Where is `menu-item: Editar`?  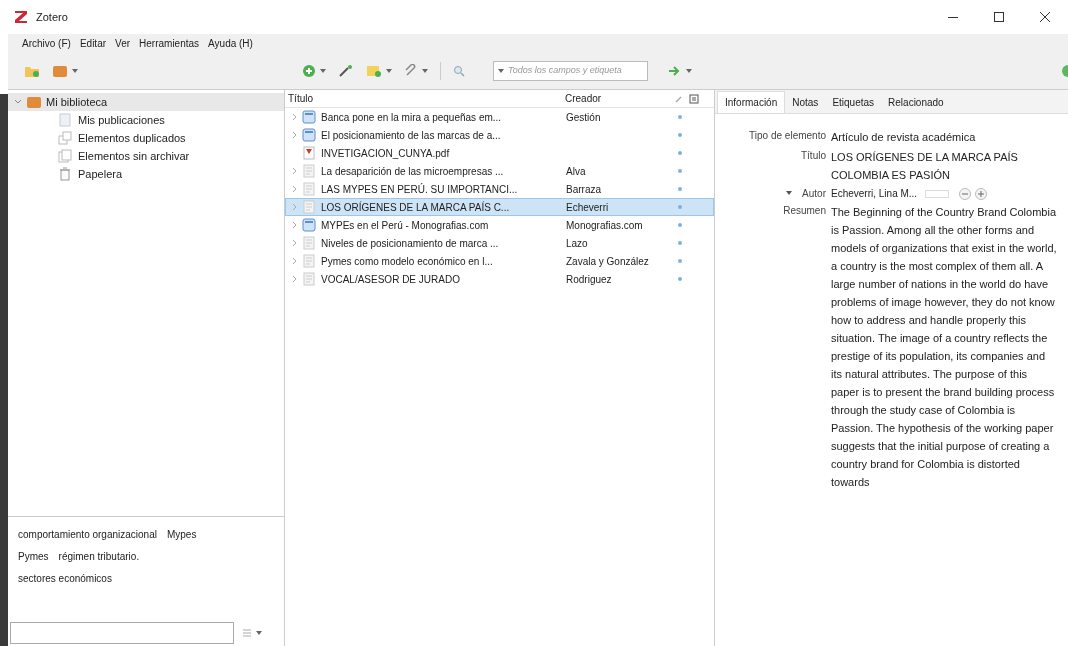 menu-item: Editar is located at coordinates (93, 43).